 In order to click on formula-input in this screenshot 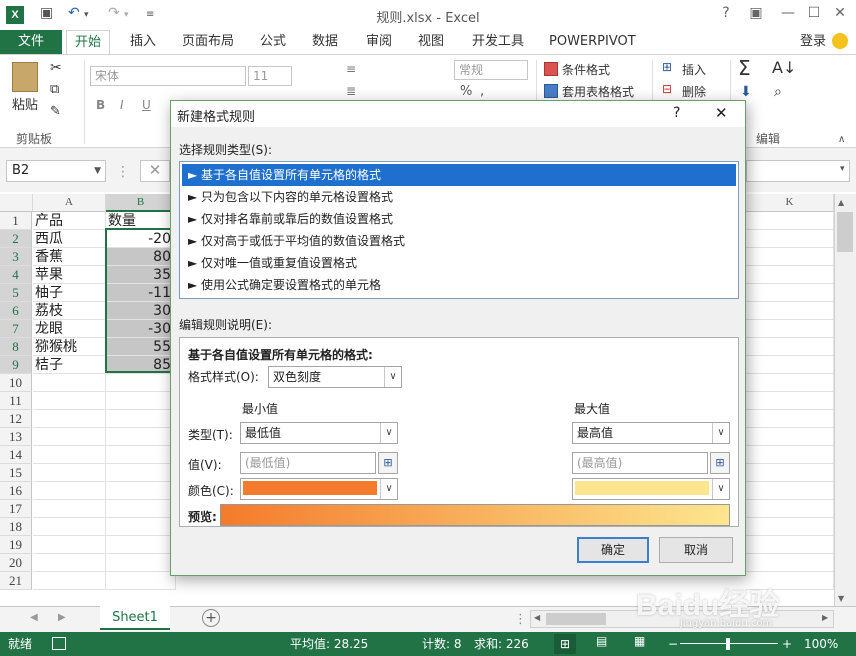, I will do `click(798, 171)`.